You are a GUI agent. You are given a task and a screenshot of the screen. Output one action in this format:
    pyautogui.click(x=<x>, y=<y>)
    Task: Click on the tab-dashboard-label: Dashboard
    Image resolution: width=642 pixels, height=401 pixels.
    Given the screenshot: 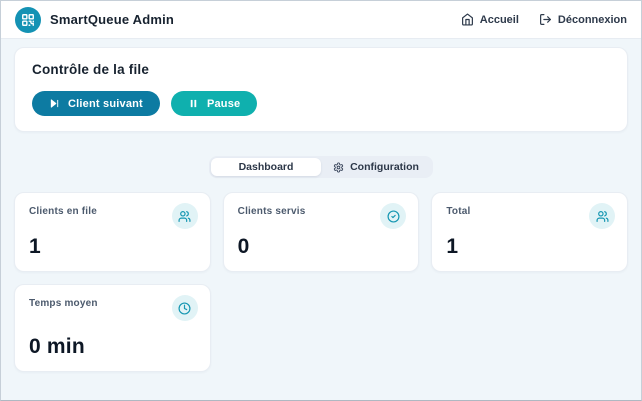 What is the action you would take?
    pyautogui.click(x=266, y=167)
    